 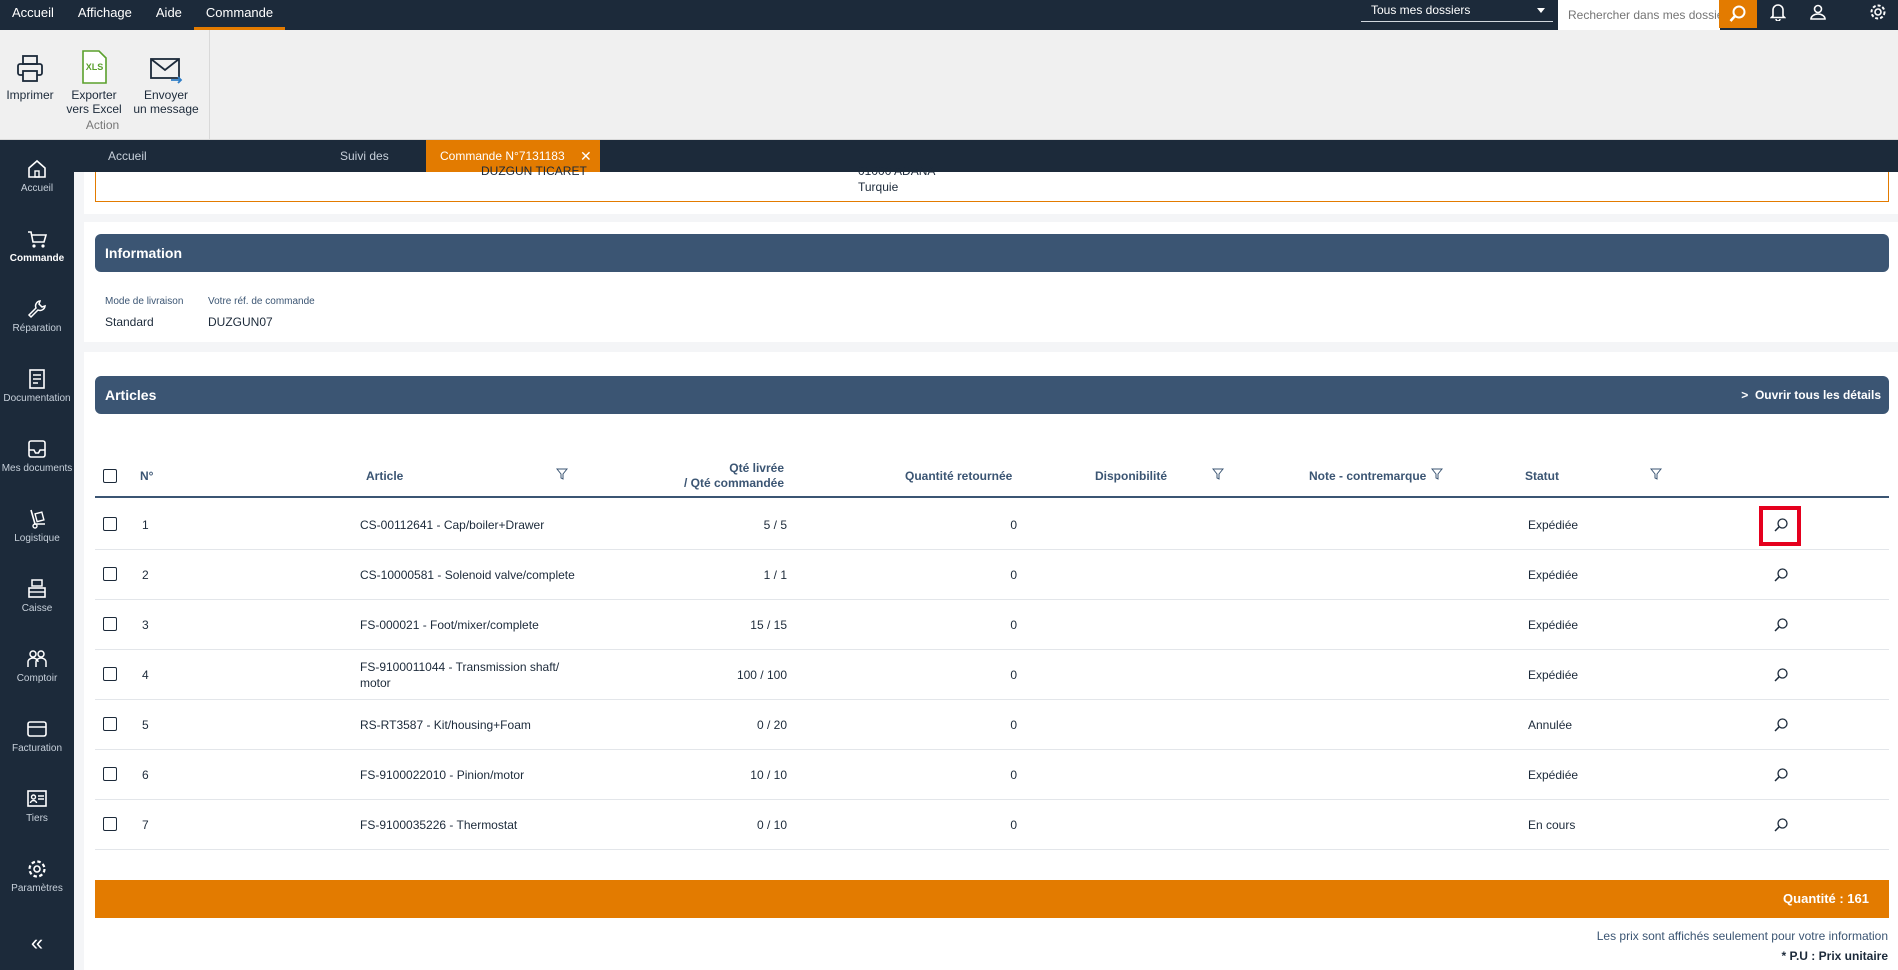 I want to click on tab-accueil: Accueil, so click(x=144, y=156).